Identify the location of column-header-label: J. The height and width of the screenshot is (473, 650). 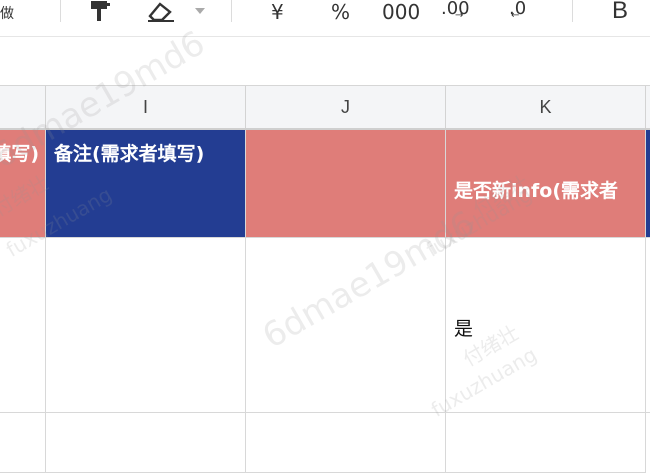
(345, 106).